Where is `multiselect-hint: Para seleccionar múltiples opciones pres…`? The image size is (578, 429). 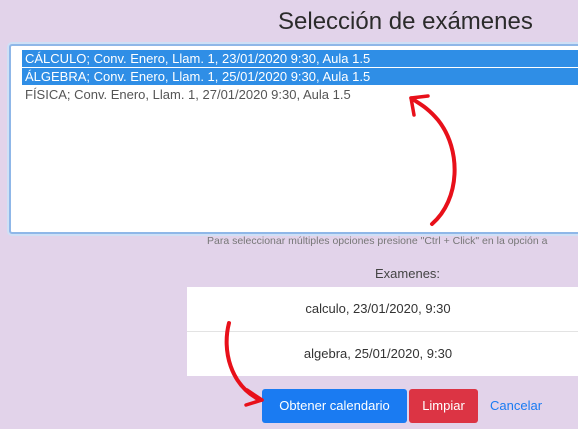
multiselect-hint: Para seleccionar múltiples opciones pres… is located at coordinates (377, 241).